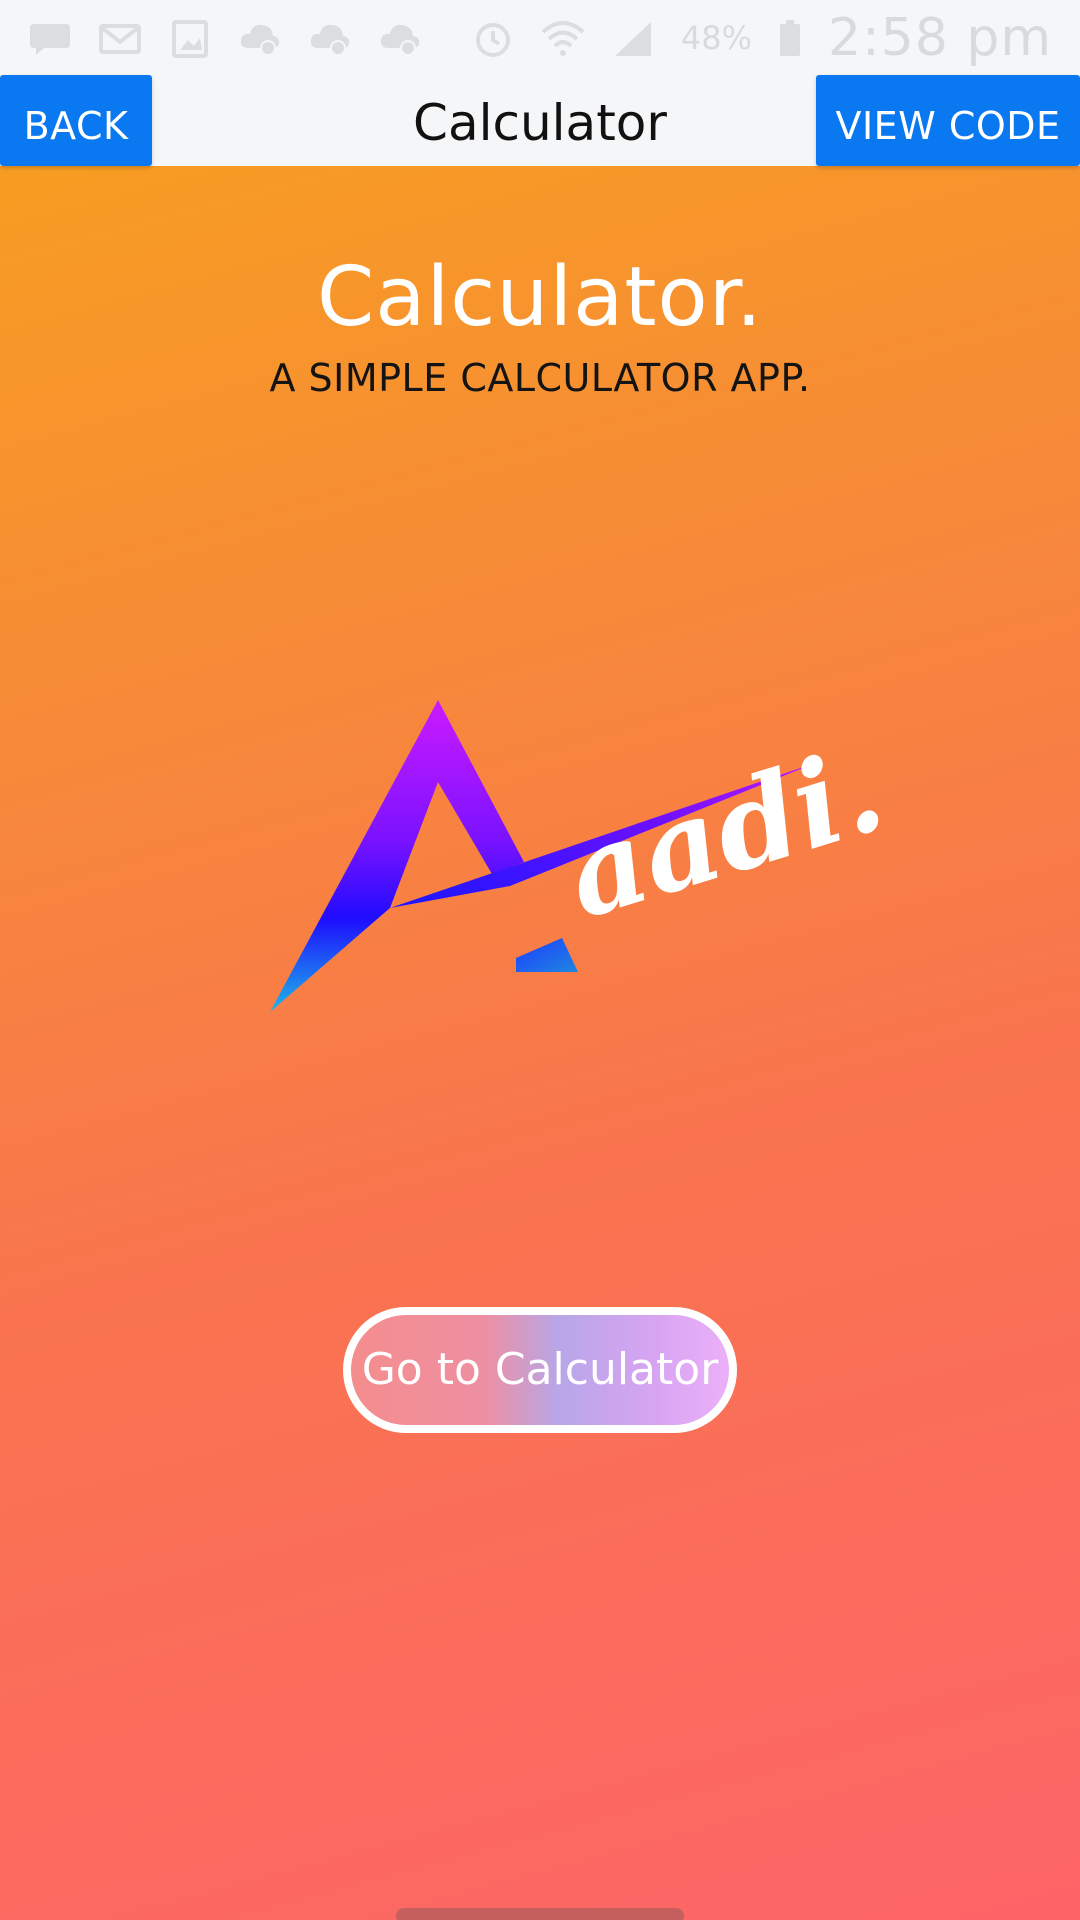  I want to click on status-bar: 48% 2:58 pm, so click(540, 38).